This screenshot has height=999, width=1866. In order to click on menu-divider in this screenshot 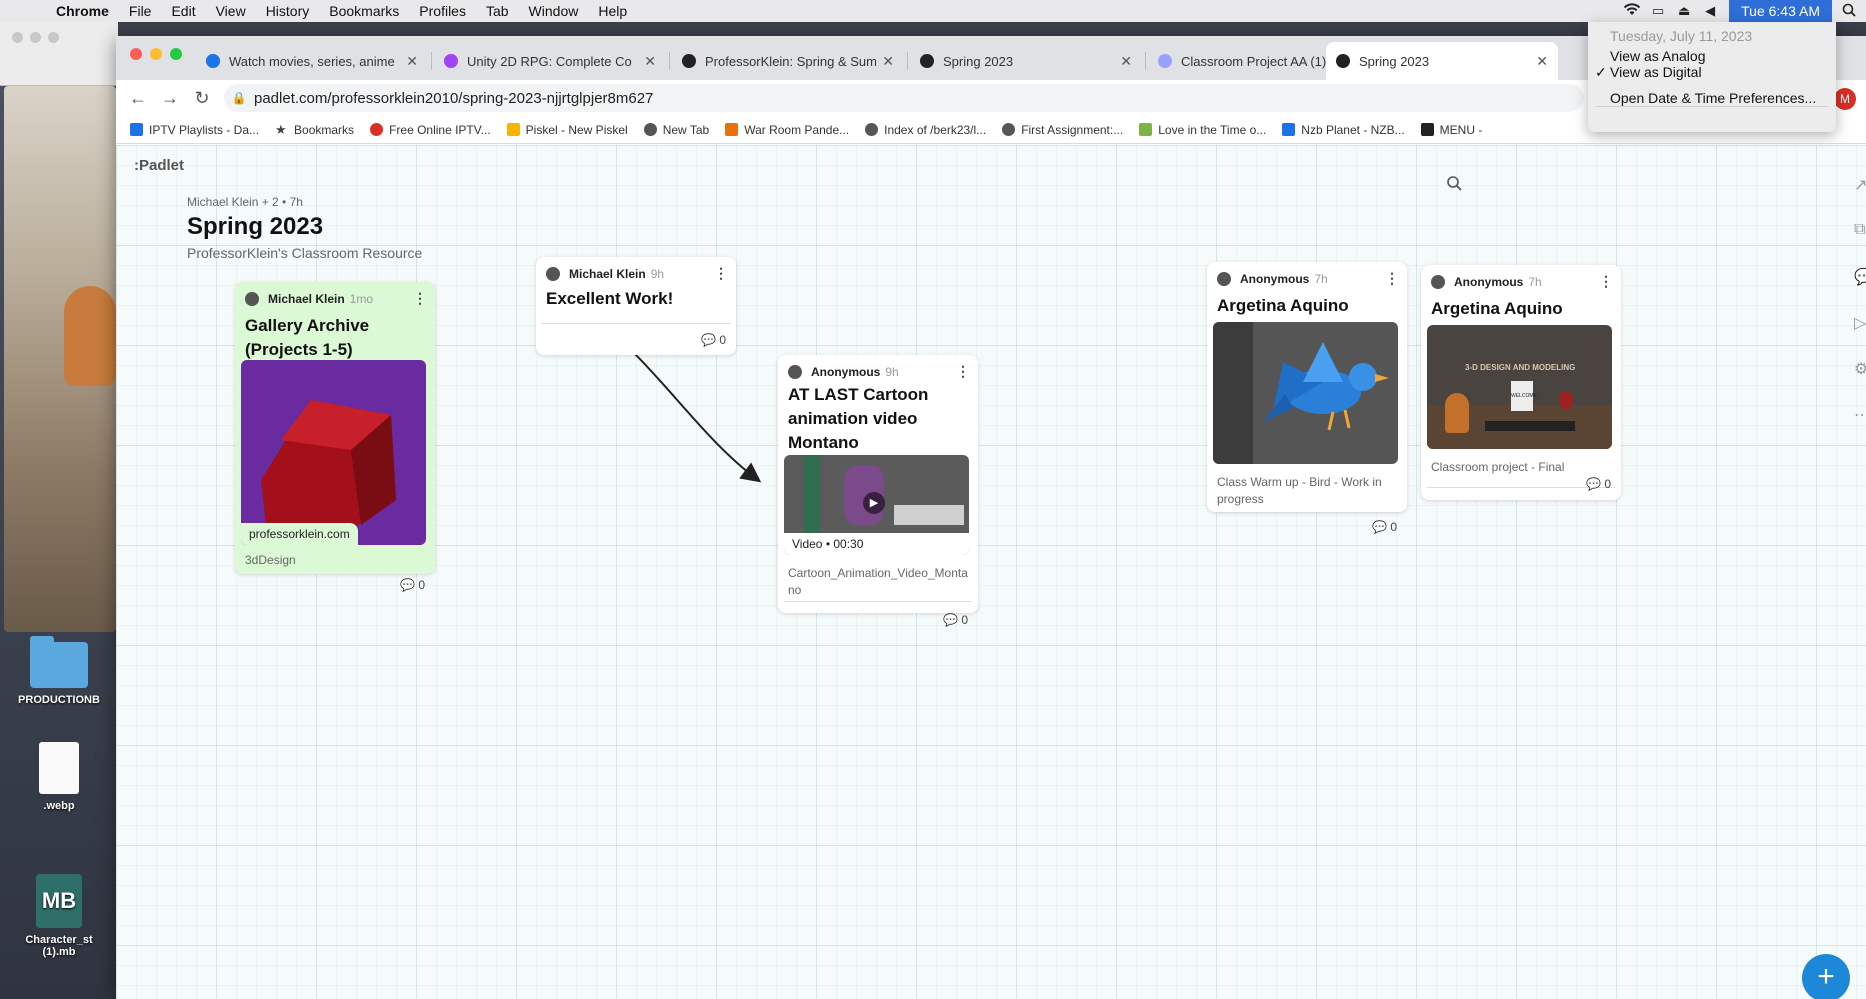, I will do `click(1712, 106)`.